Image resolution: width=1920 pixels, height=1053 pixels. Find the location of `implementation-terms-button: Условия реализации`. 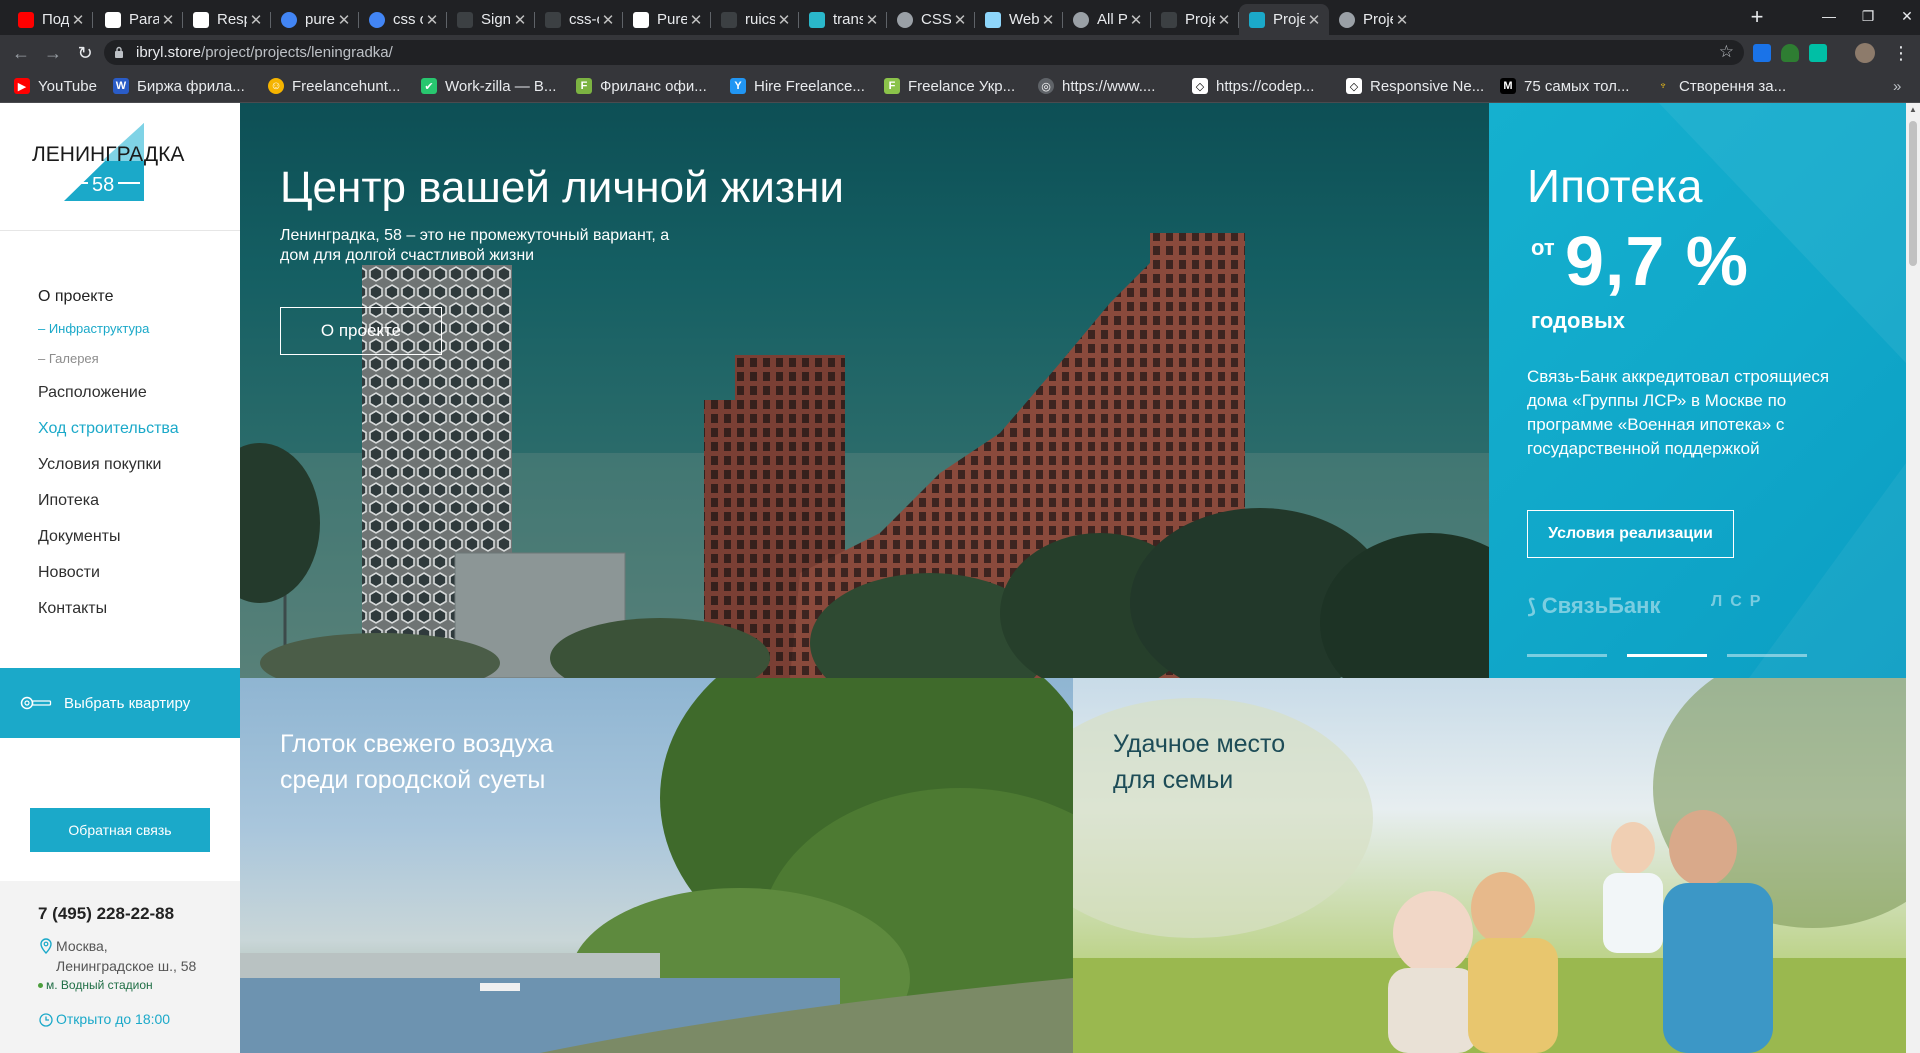

implementation-terms-button: Условия реализации is located at coordinates (1630, 534).